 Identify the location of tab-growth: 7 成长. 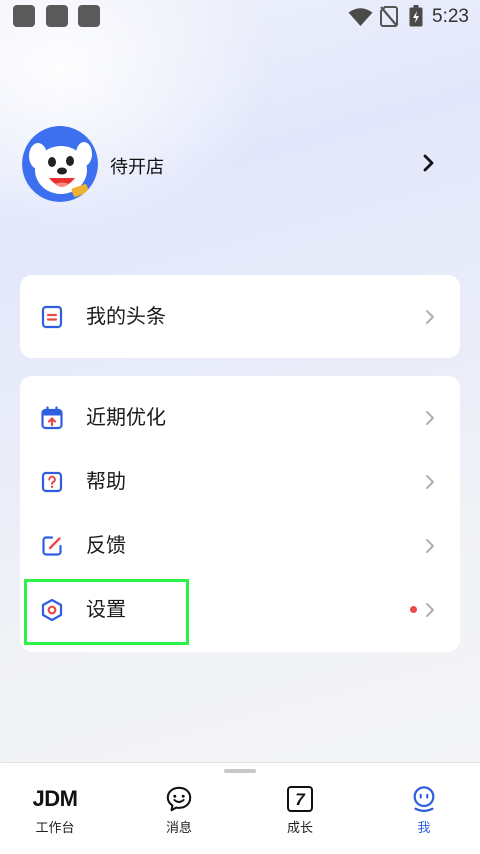
(300, 808).